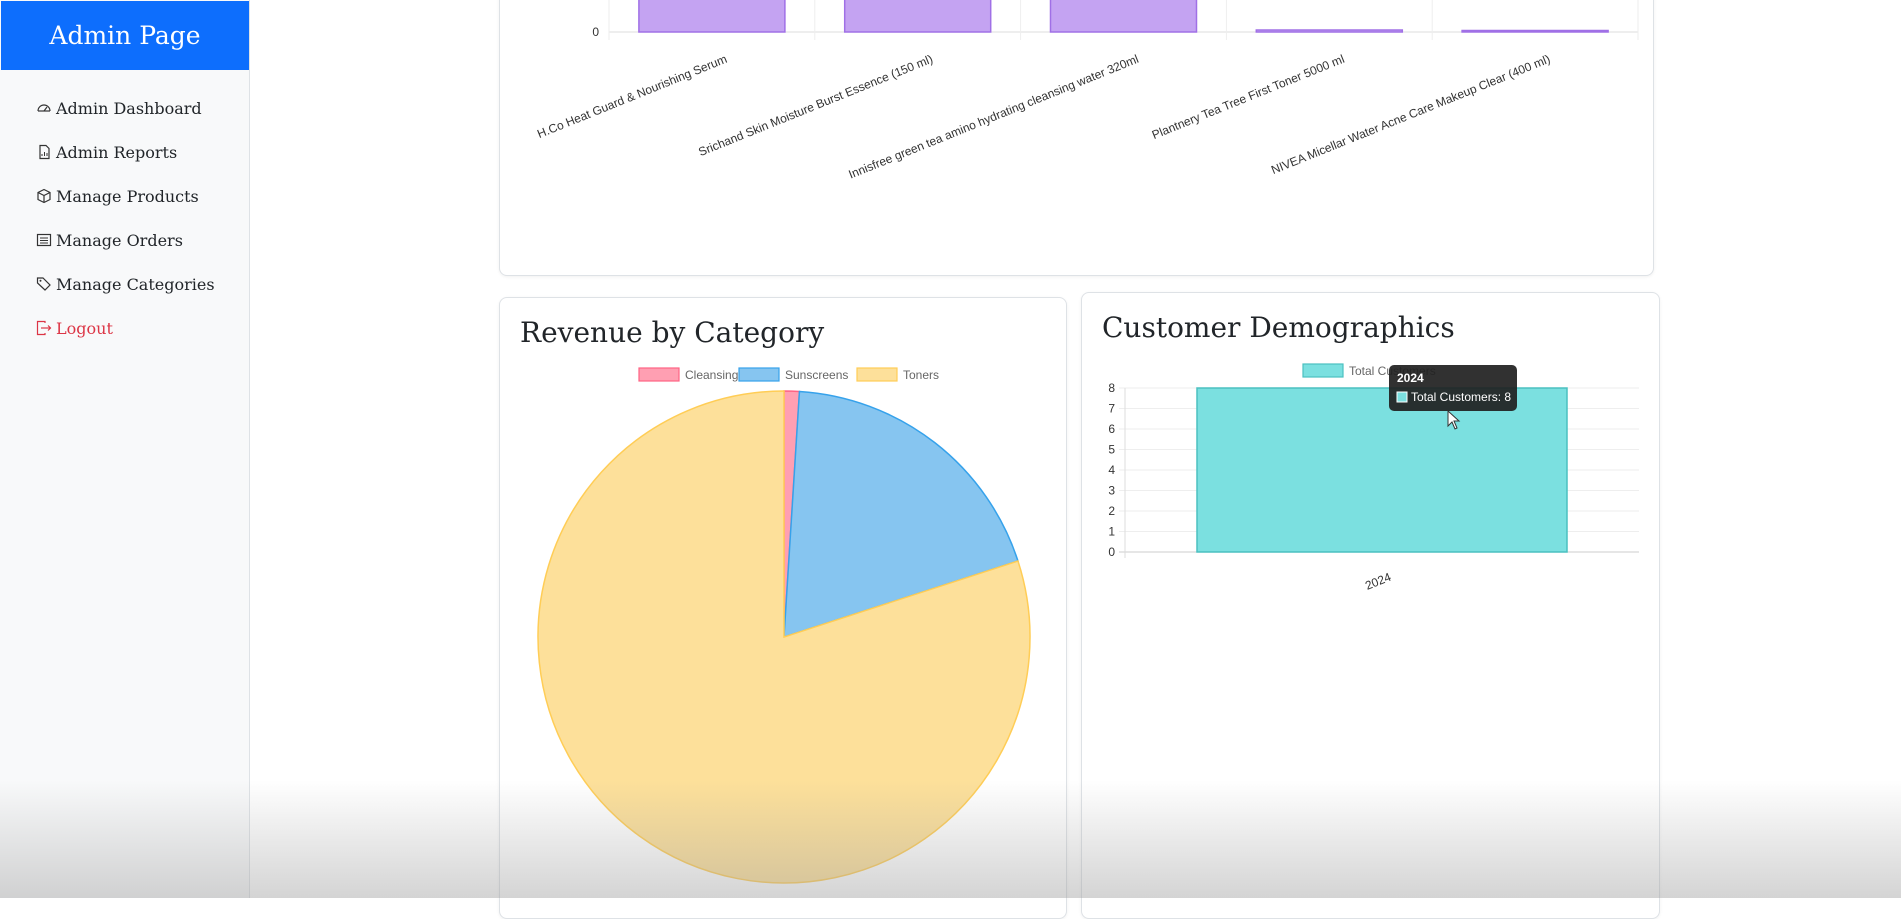  What do you see at coordinates (1453, 388) in the screenshot?
I see `chart-tooltip: 2024 Total Customers: 8` at bounding box center [1453, 388].